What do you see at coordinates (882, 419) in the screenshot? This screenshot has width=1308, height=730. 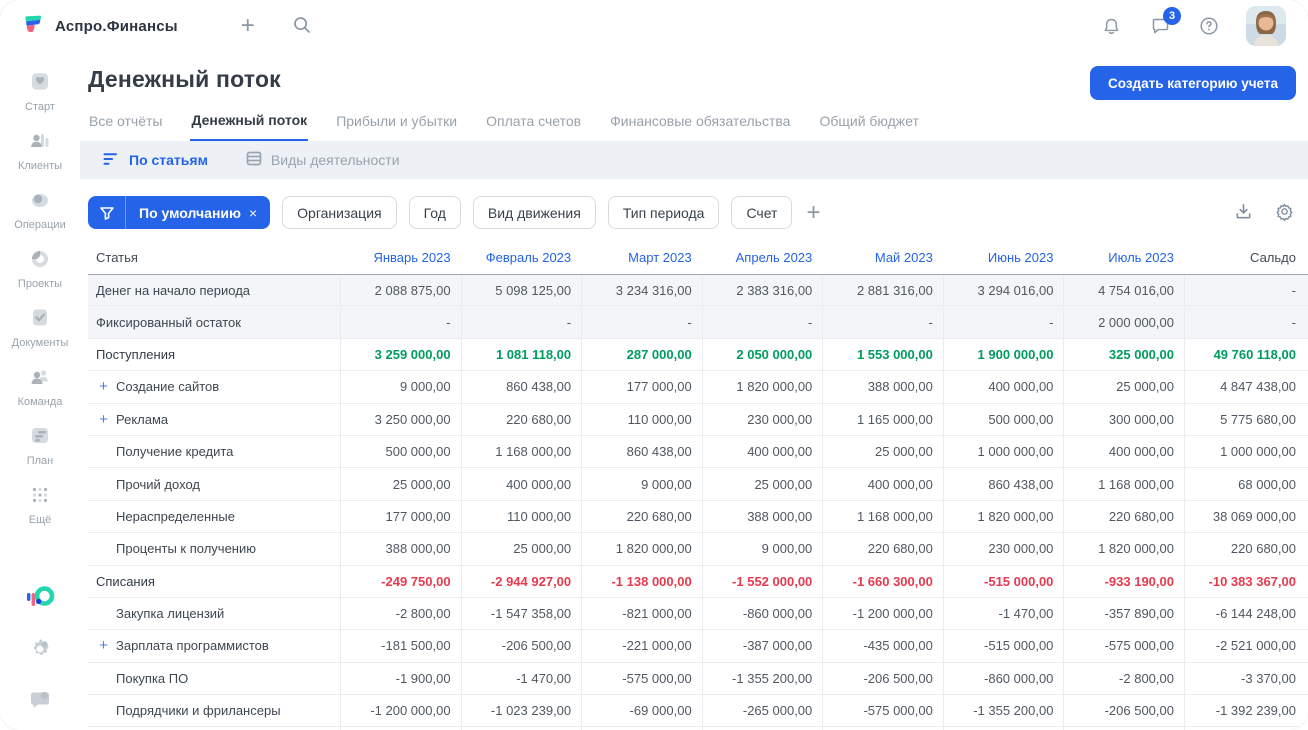 I see `month-value-cell: 1 165 000,00` at bounding box center [882, 419].